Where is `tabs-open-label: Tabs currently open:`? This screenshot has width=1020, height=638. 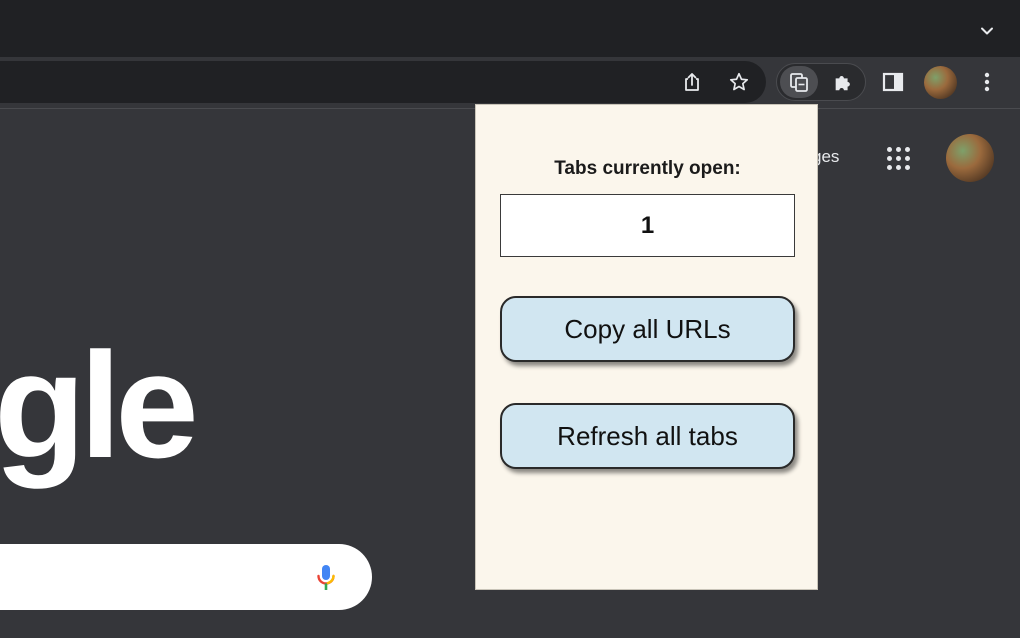
tabs-open-label: Tabs currently open: is located at coordinates (647, 169).